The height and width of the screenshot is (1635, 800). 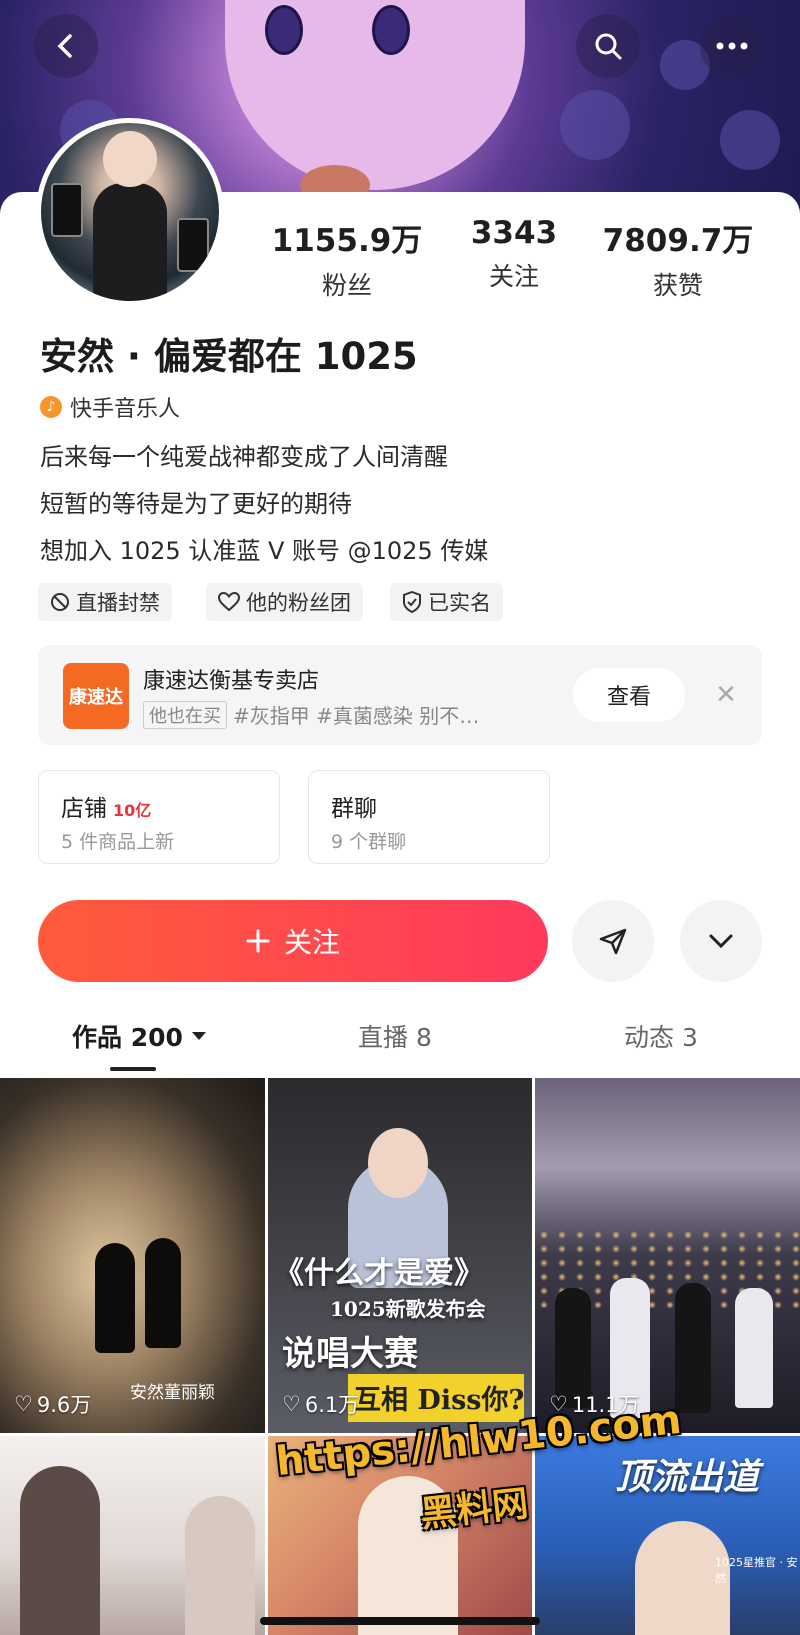 I want to click on like-count: ♡ 9.6万, so click(x=52, y=1404).